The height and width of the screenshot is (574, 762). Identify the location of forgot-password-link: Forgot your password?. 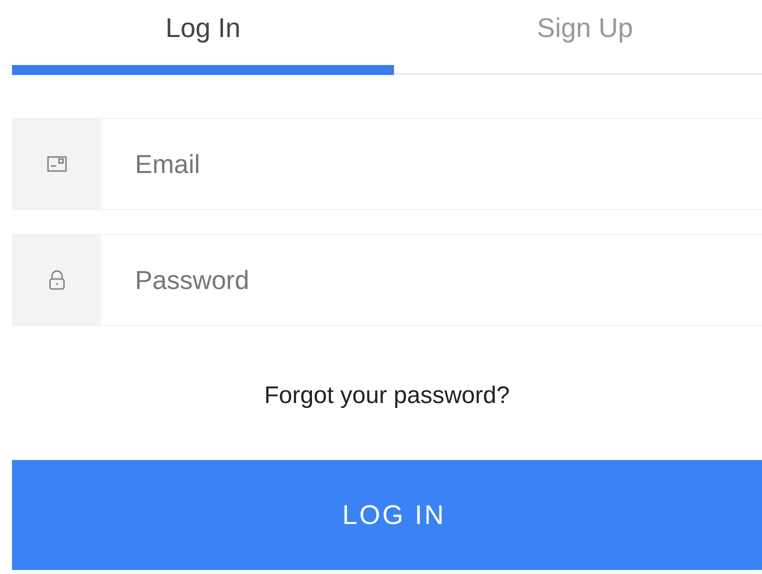
(387, 396).